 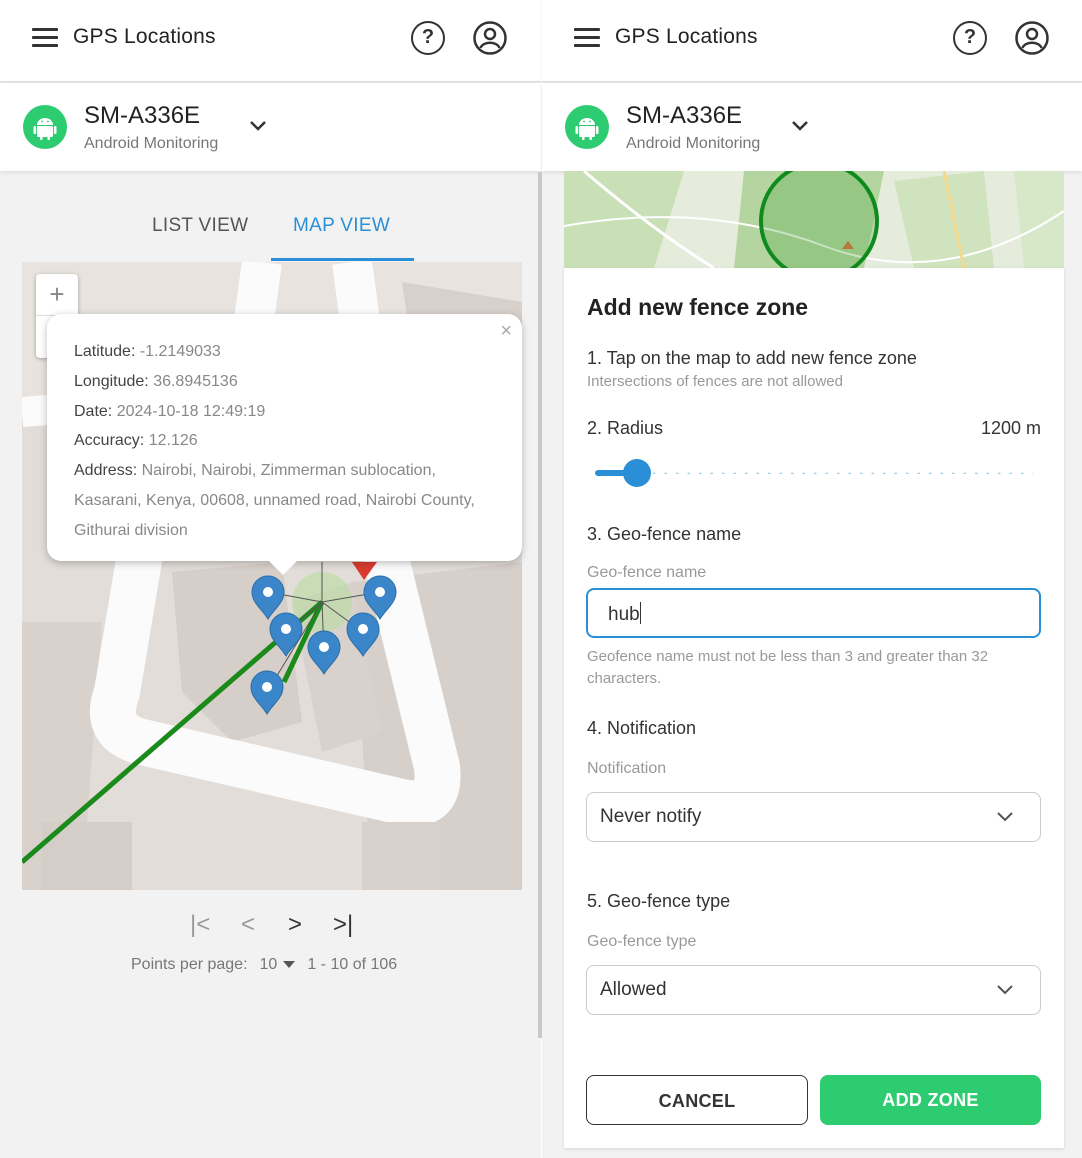 What do you see at coordinates (506, 331) in the screenshot?
I see `close-icon: ×` at bounding box center [506, 331].